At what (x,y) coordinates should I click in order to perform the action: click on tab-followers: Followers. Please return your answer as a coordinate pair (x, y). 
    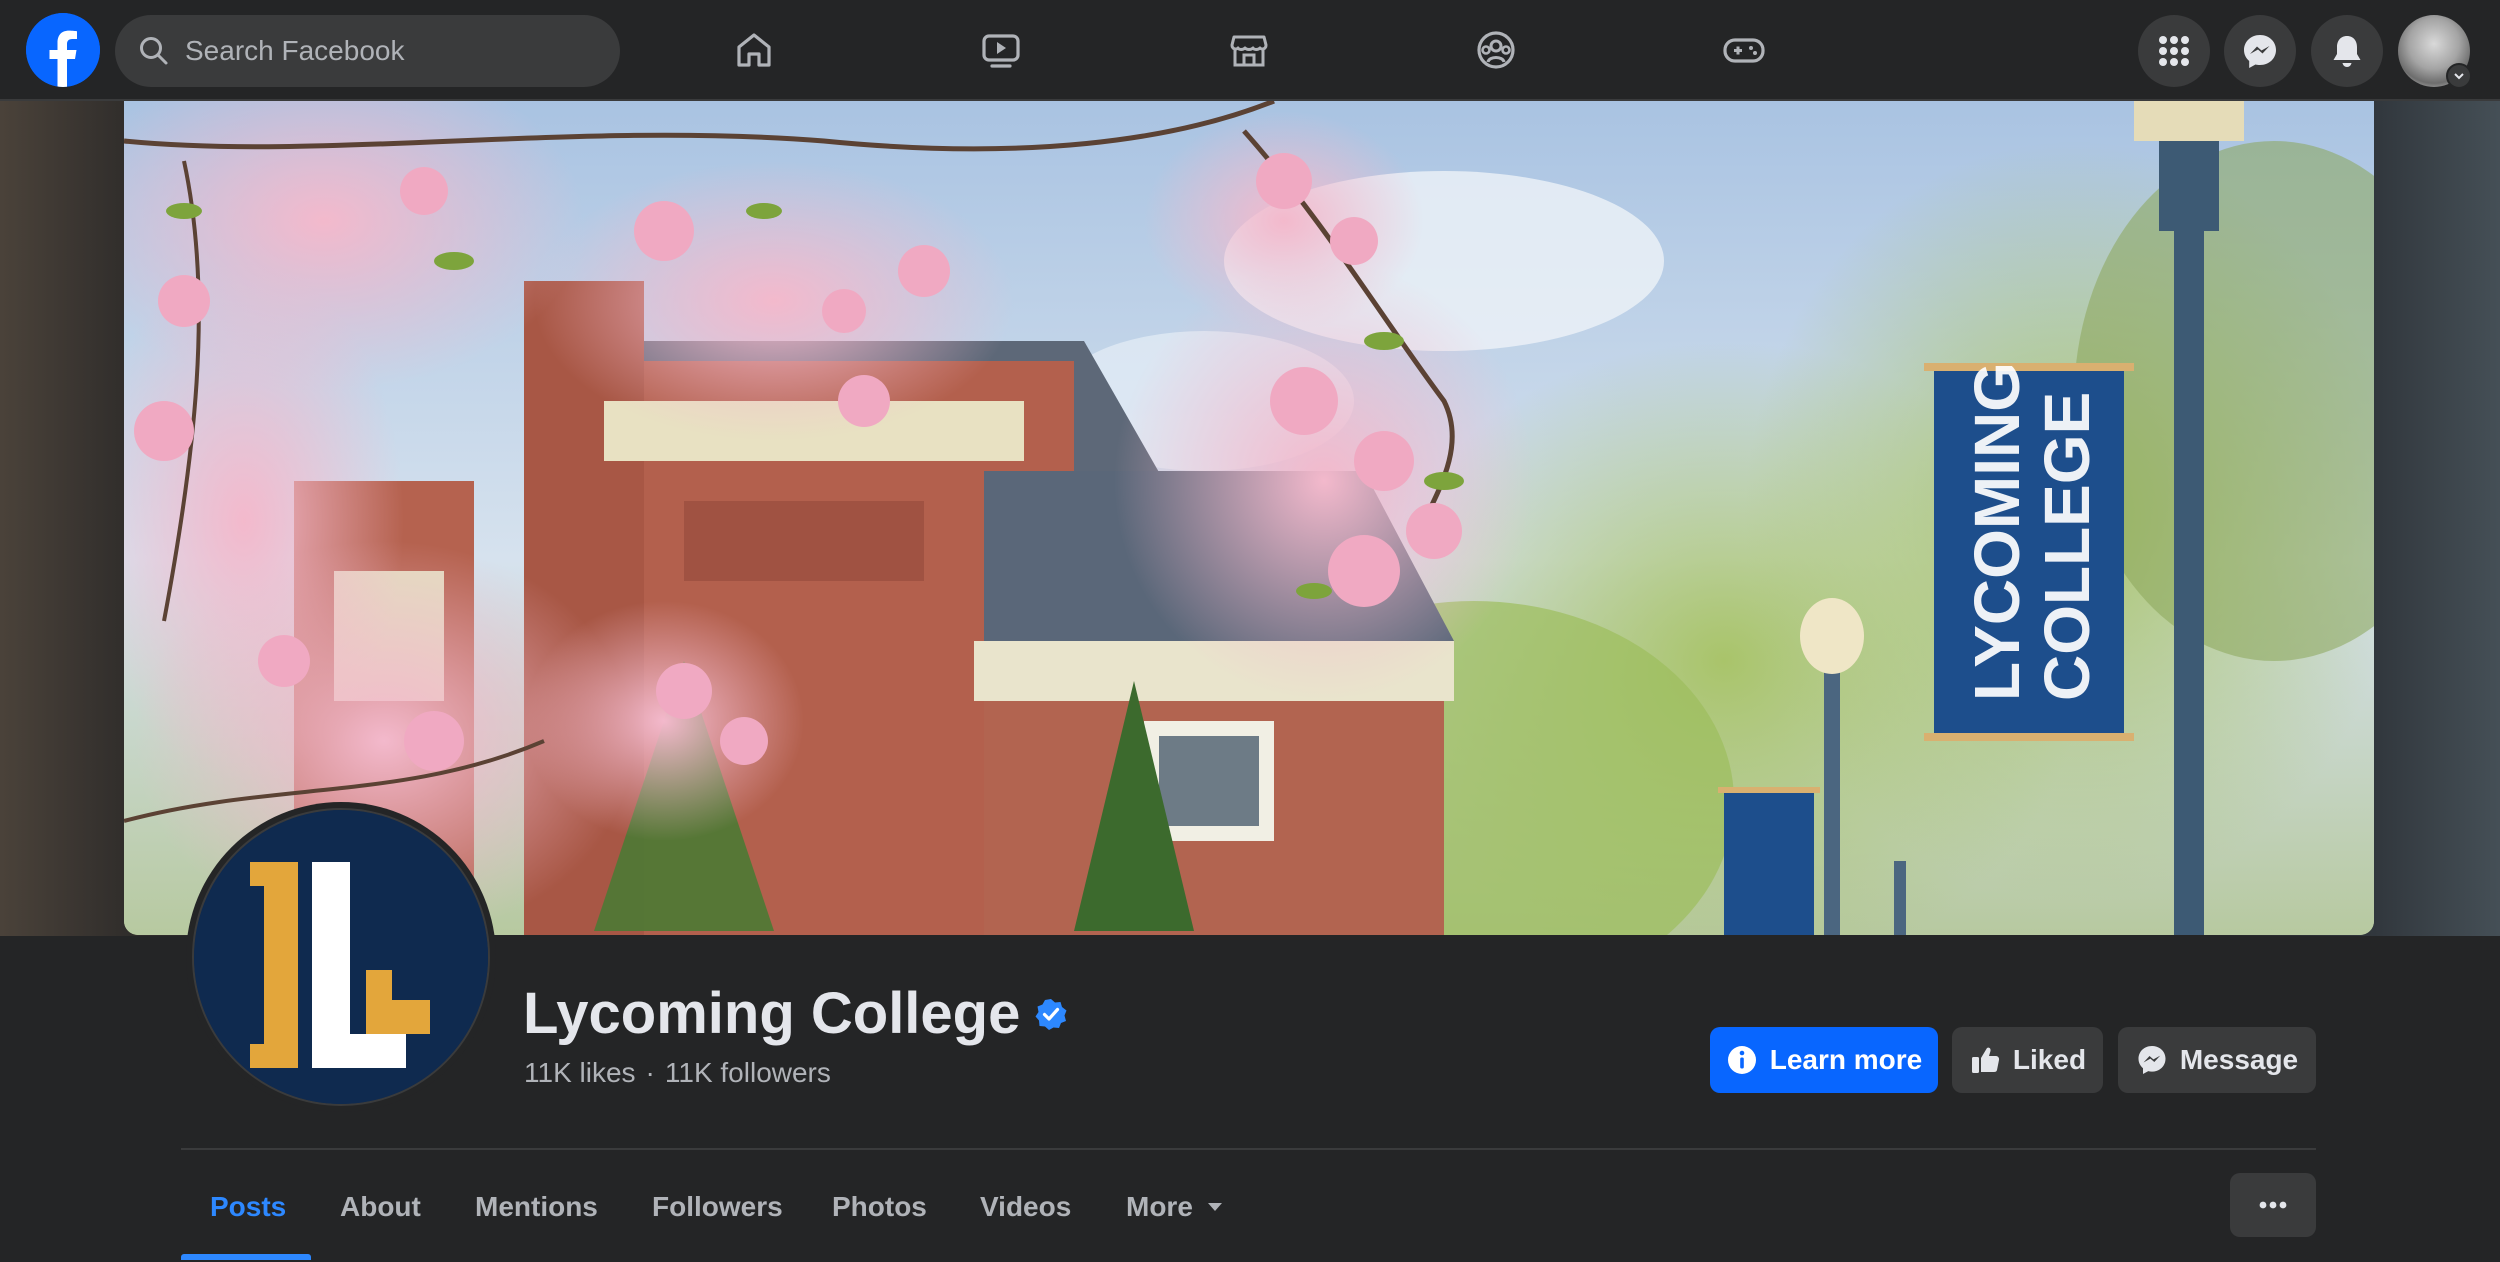
    Looking at the image, I should click on (717, 1207).